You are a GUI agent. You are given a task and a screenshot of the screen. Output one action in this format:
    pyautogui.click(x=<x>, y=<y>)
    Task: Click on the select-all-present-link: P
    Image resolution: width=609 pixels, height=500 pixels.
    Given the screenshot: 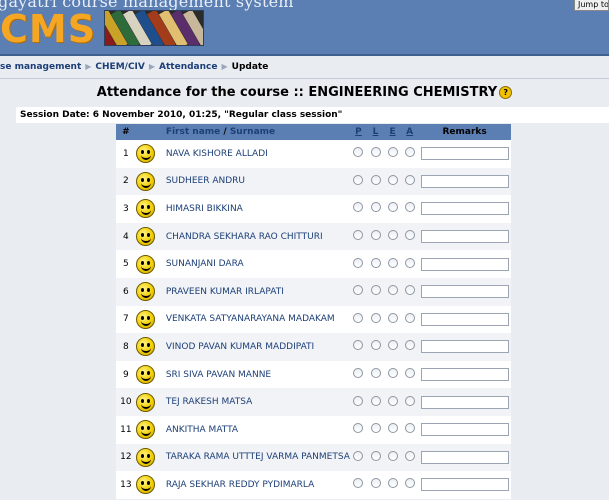 What is the action you would take?
    pyautogui.click(x=358, y=132)
    